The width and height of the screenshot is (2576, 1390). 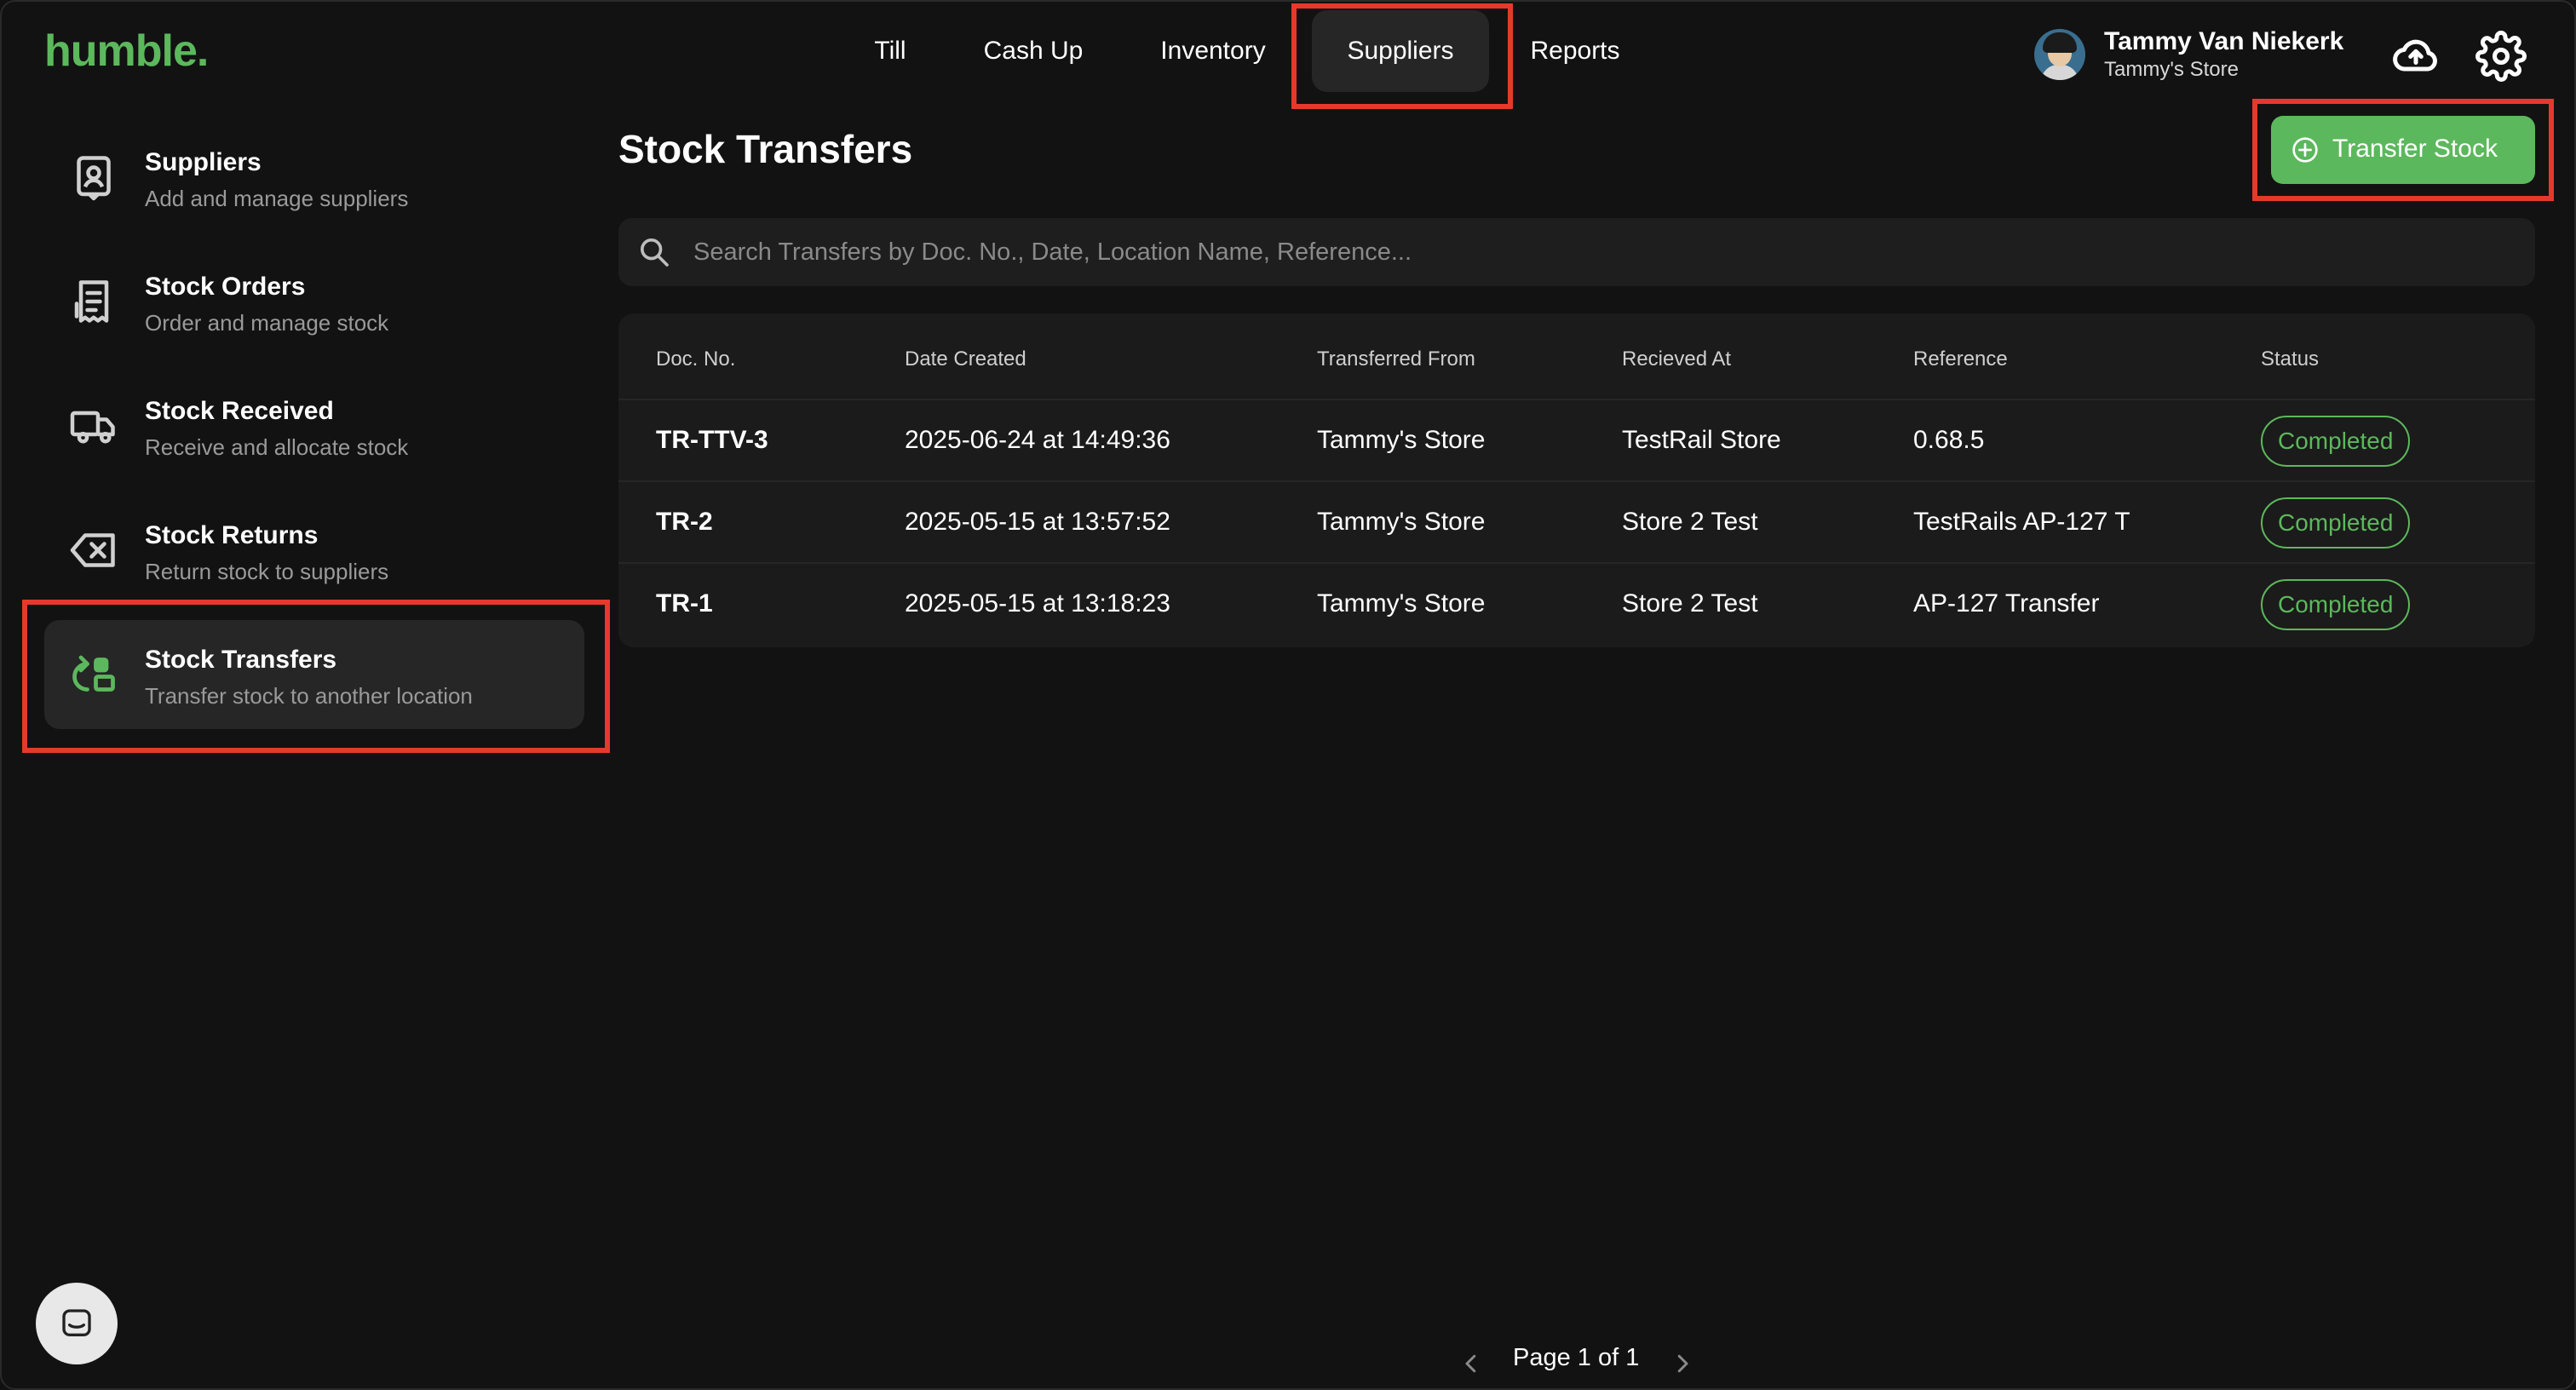 I want to click on sidebar-item-title: Suppliers, so click(x=204, y=162).